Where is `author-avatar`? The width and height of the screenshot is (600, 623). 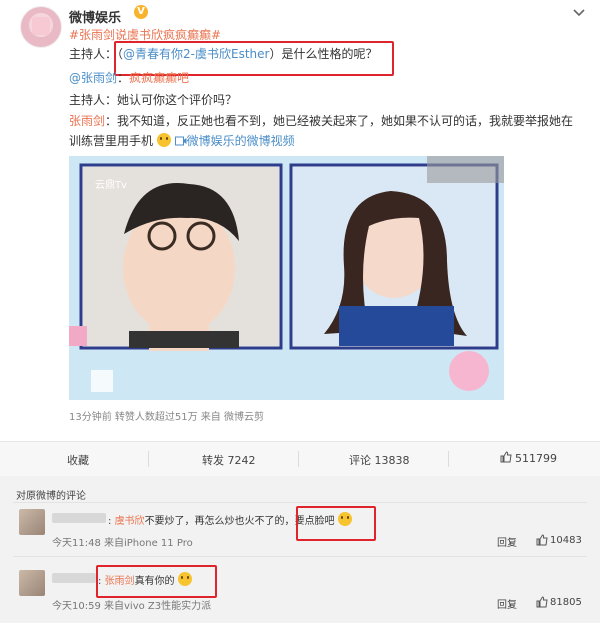
author-avatar is located at coordinates (41, 27).